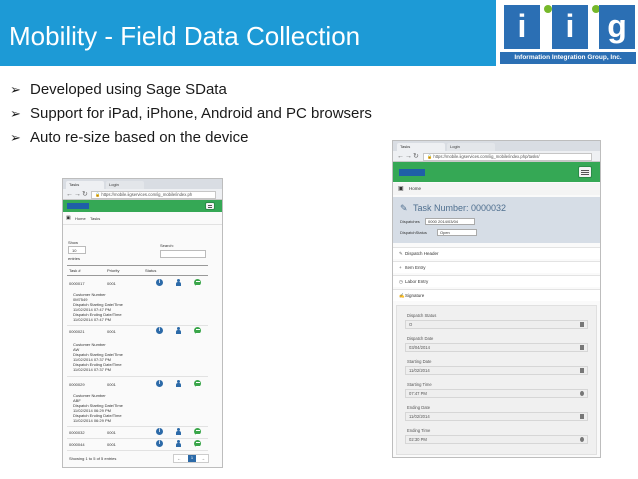 The image size is (638, 479). What do you see at coordinates (496, 267) in the screenshot?
I see `section-item-entry: + Item Entry` at bounding box center [496, 267].